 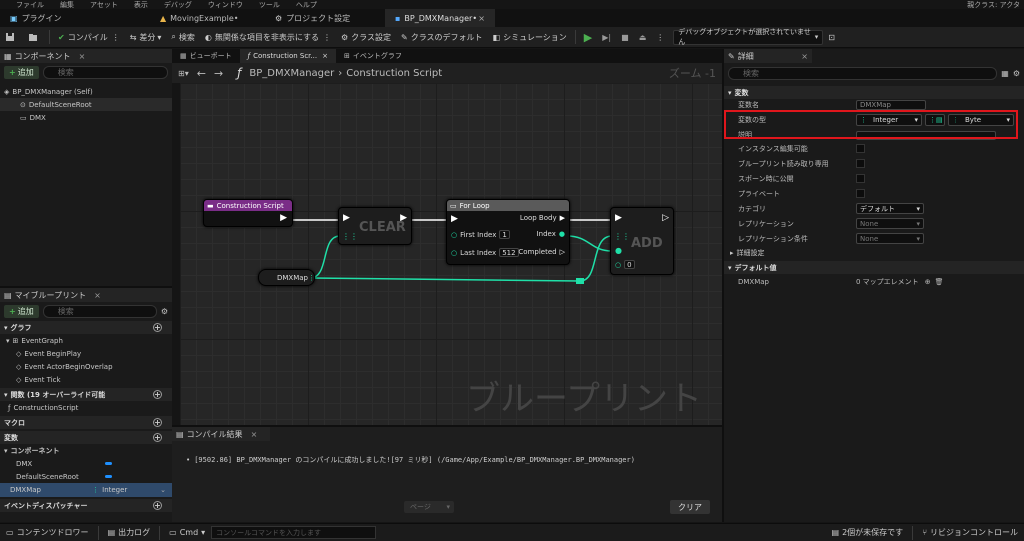 I want to click on save-button, so click(x=11, y=37).